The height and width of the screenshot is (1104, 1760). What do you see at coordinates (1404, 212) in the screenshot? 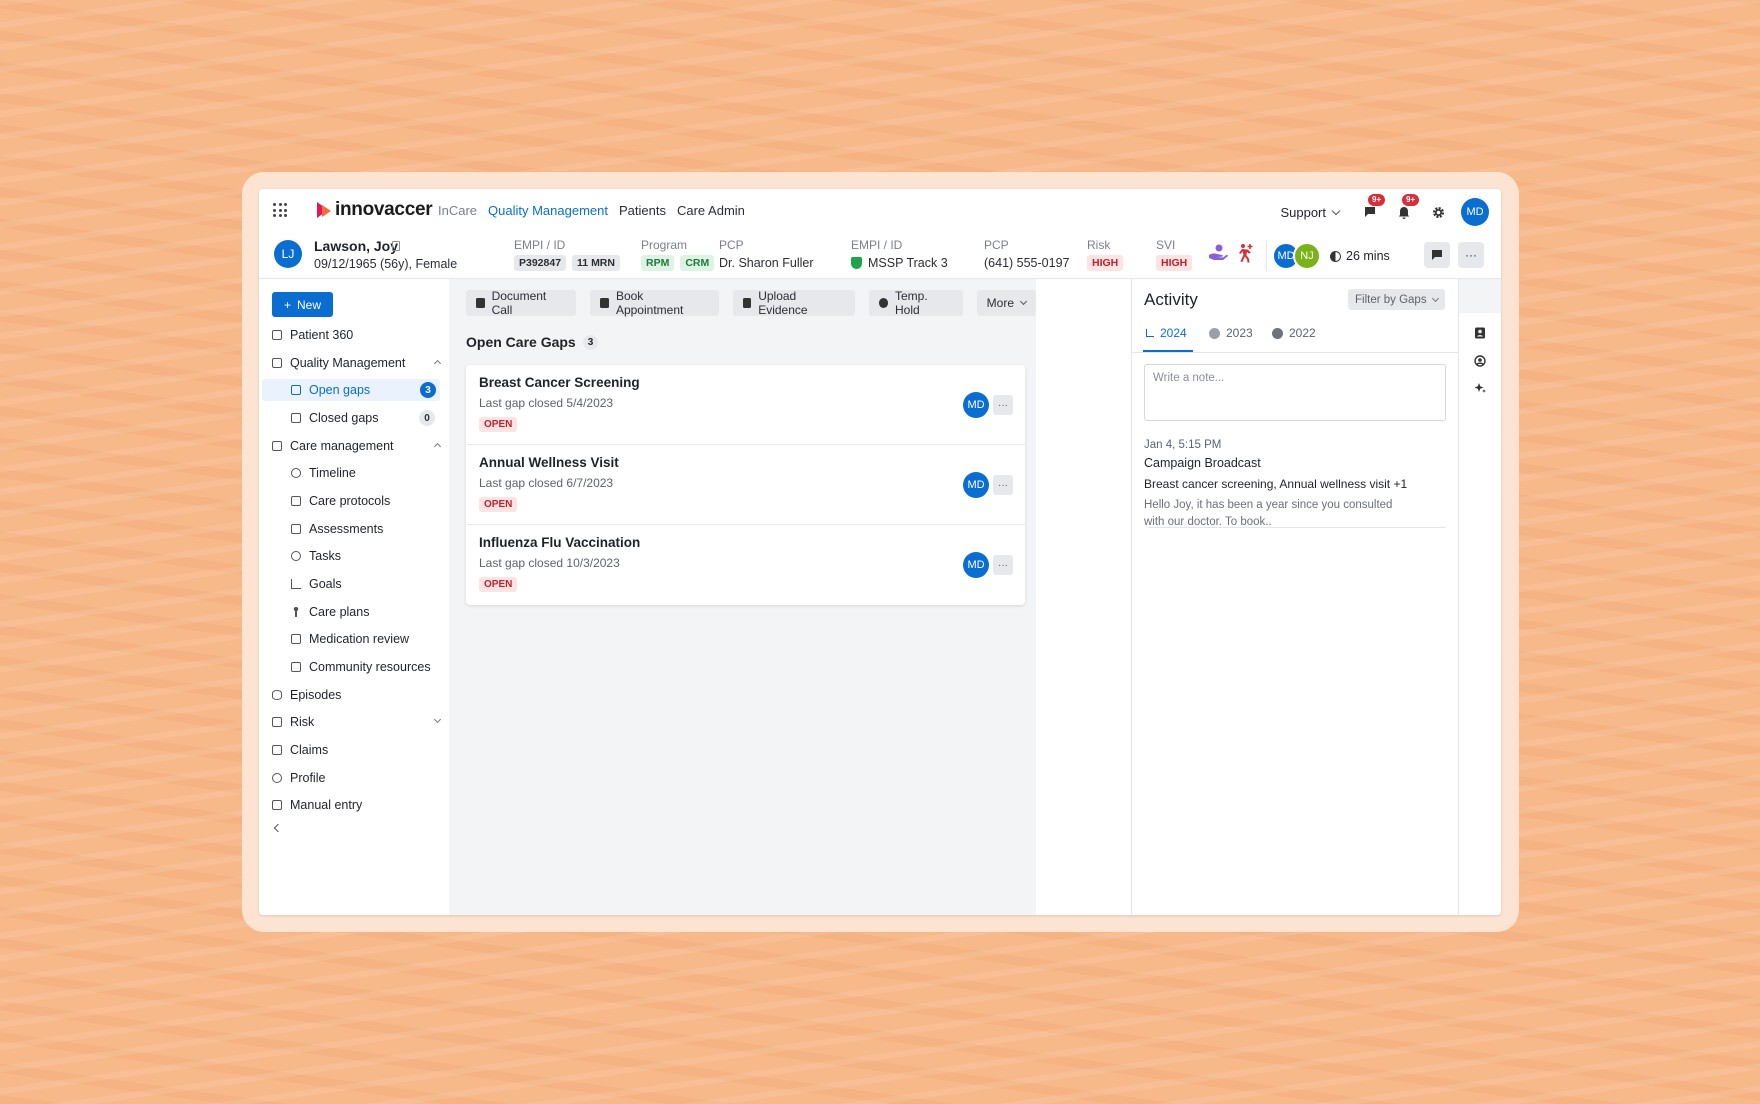
I see `bell-icon` at bounding box center [1404, 212].